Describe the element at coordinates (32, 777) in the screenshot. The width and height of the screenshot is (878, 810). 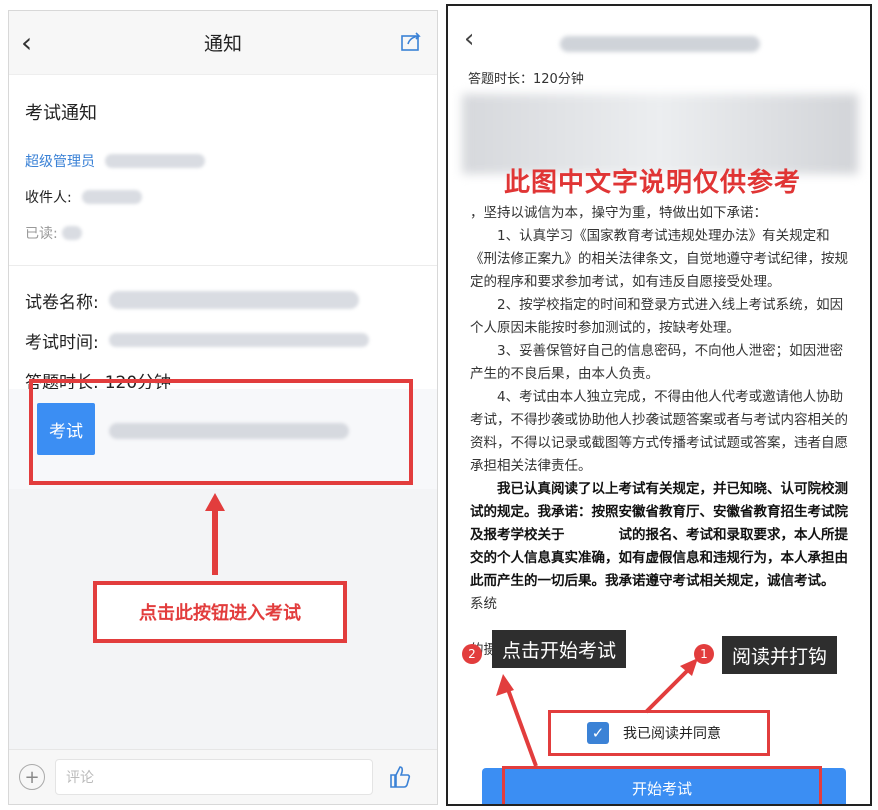
I see `plus-icon: +` at that location.